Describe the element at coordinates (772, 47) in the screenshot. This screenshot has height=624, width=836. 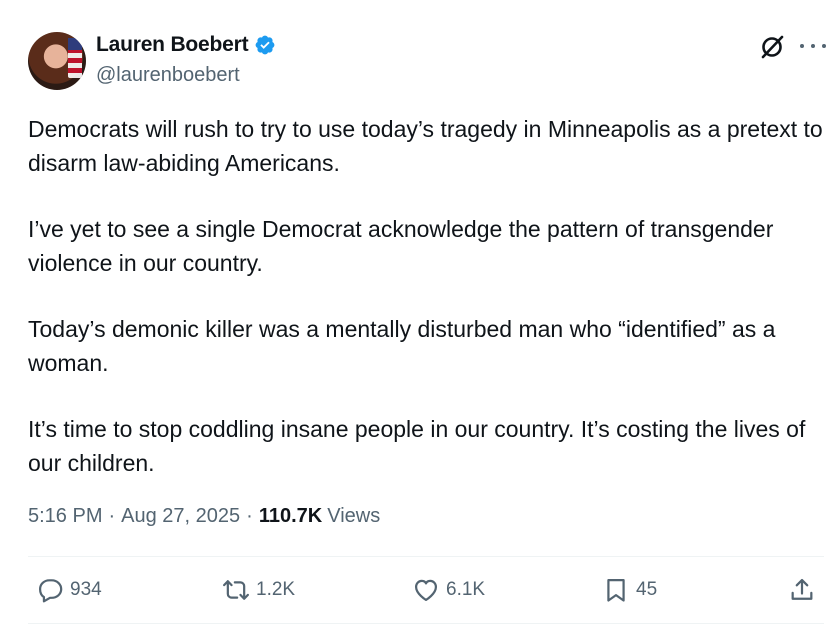
I see `grok-icon` at that location.